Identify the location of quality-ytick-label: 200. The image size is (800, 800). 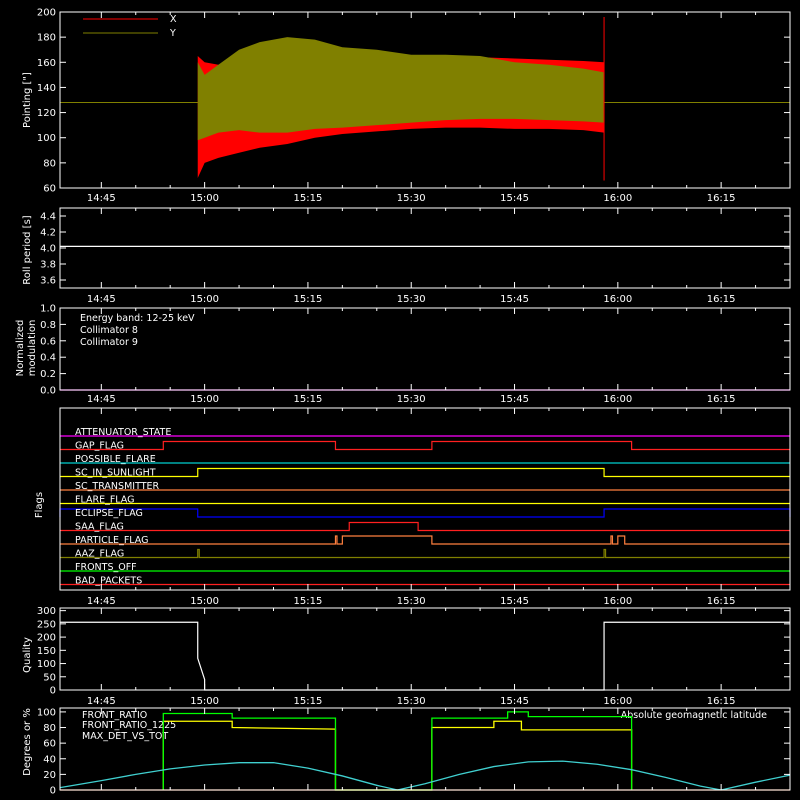
(46, 638).